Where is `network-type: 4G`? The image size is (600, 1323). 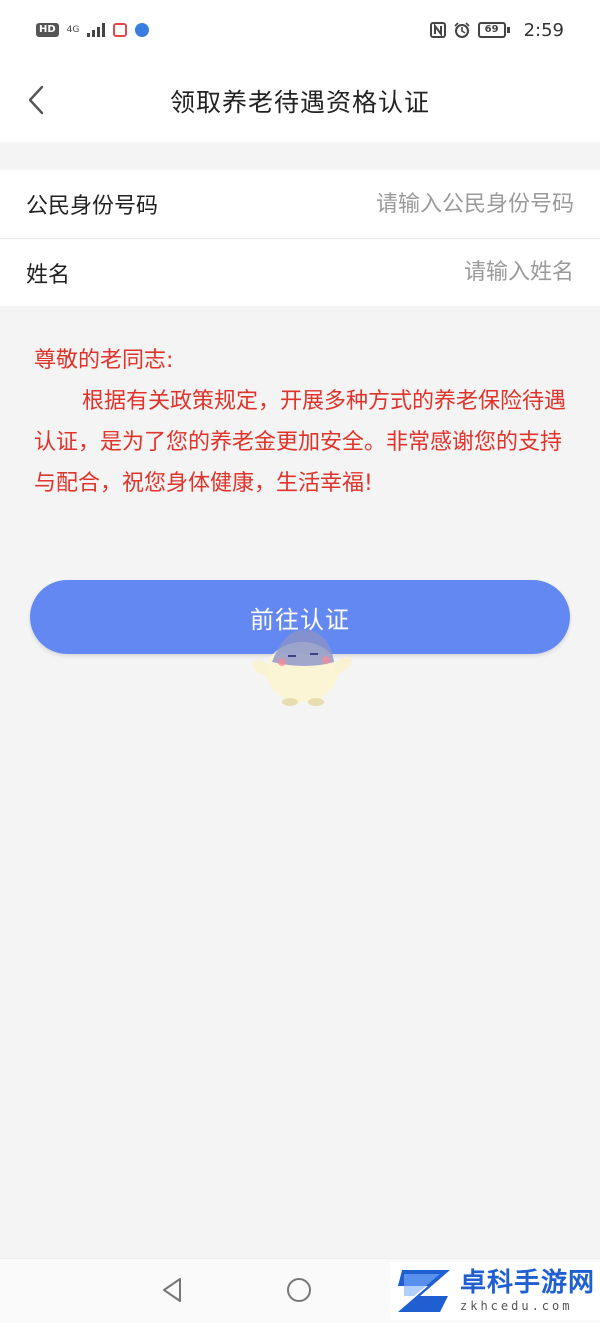
network-type: 4G is located at coordinates (73, 29).